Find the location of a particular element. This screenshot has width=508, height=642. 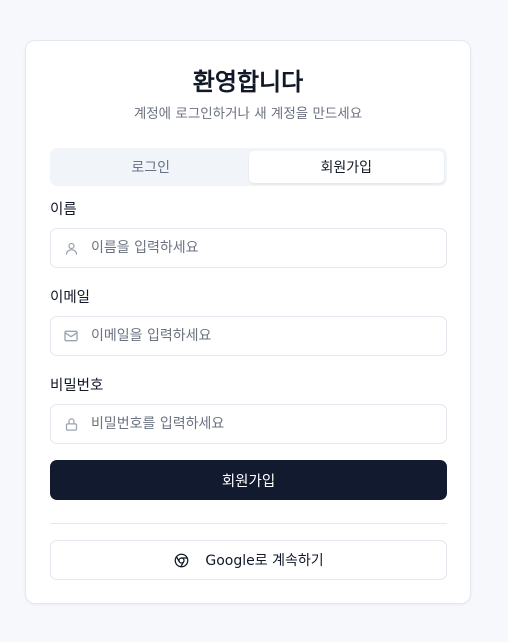

name-field is located at coordinates (248, 248).